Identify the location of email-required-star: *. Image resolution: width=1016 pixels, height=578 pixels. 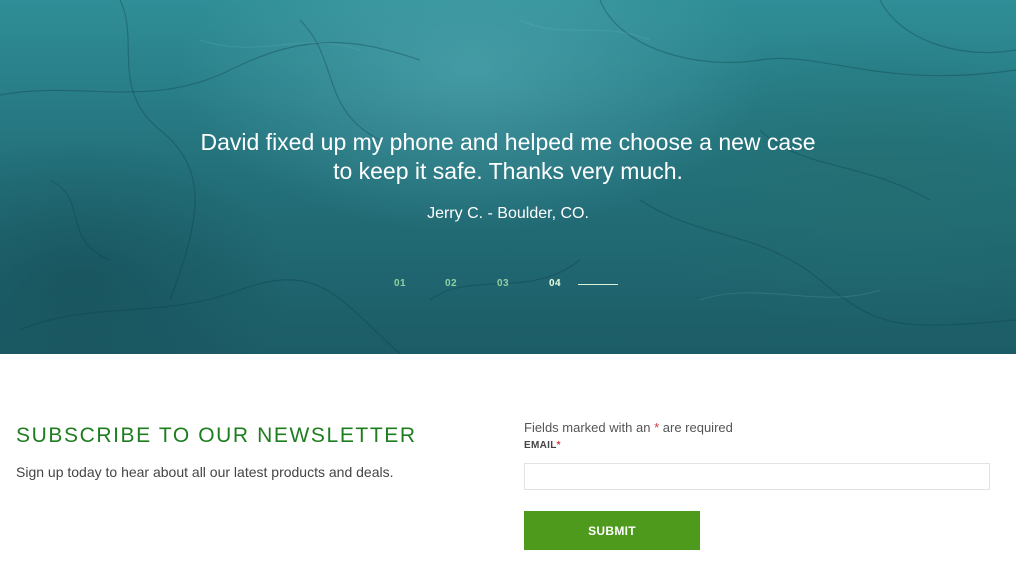
(558, 445).